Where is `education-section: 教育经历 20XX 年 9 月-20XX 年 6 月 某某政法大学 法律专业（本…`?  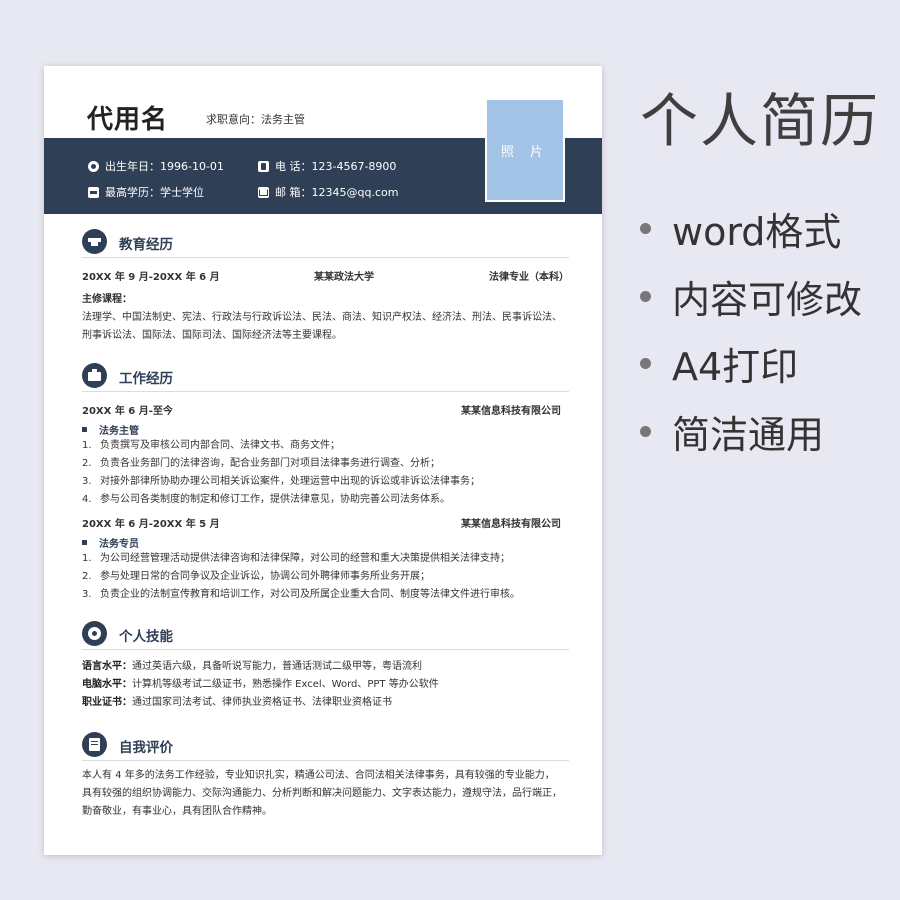
education-section: 教育经历 20XX 年 9 月-20XX 年 6 月 某某政法大学 法律专业（本… is located at coordinates (325, 286).